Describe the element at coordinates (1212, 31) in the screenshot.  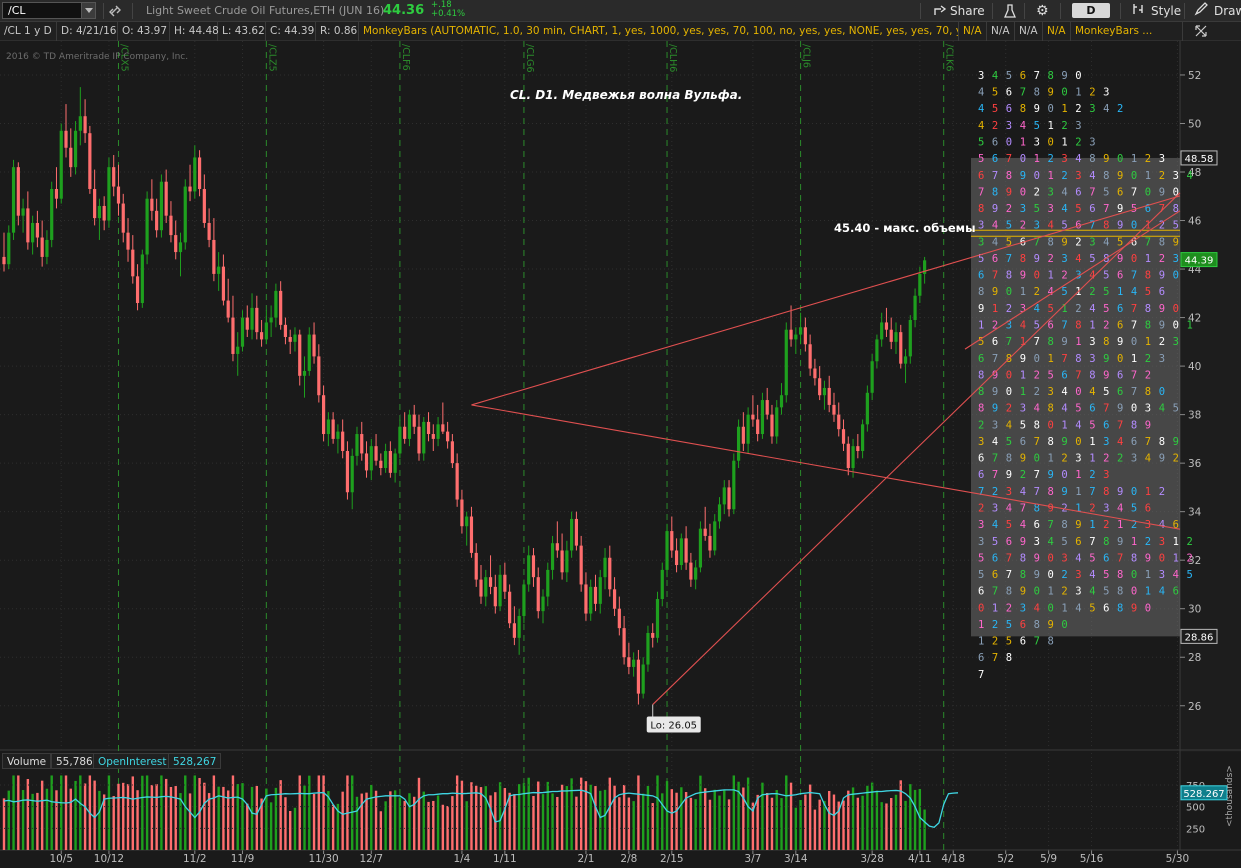
I see `expand-icon` at that location.